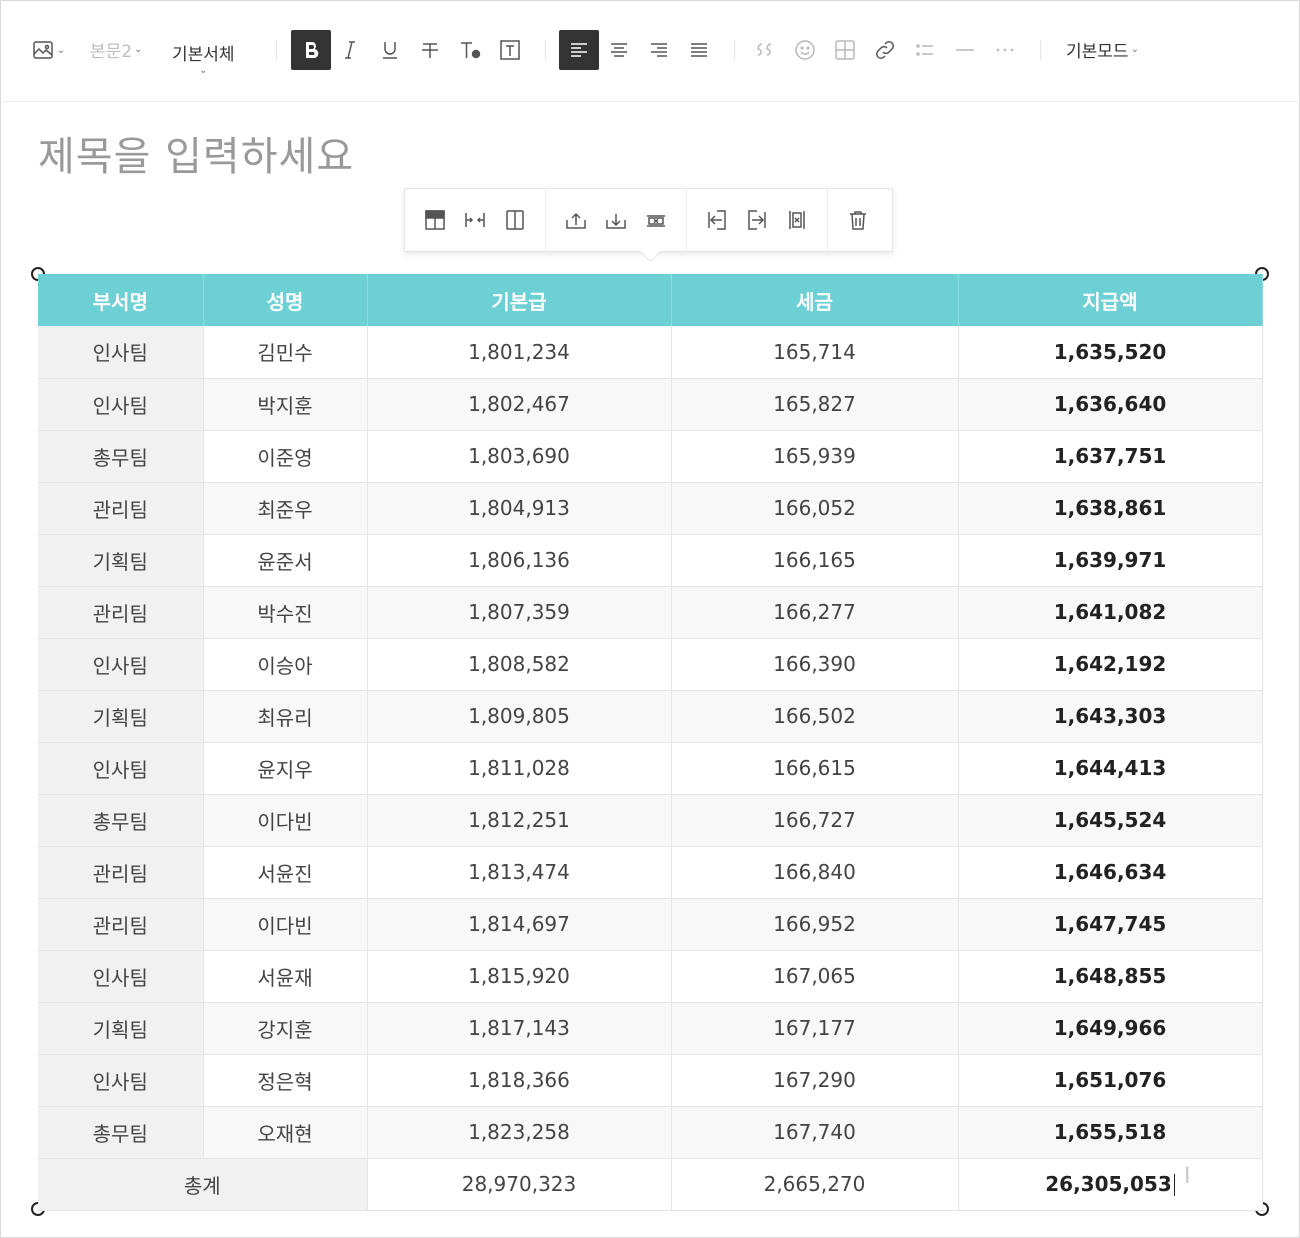 The height and width of the screenshot is (1238, 1300). Describe the element at coordinates (121, 612) in the screenshot. I see `cell-department: 관리팀` at that location.